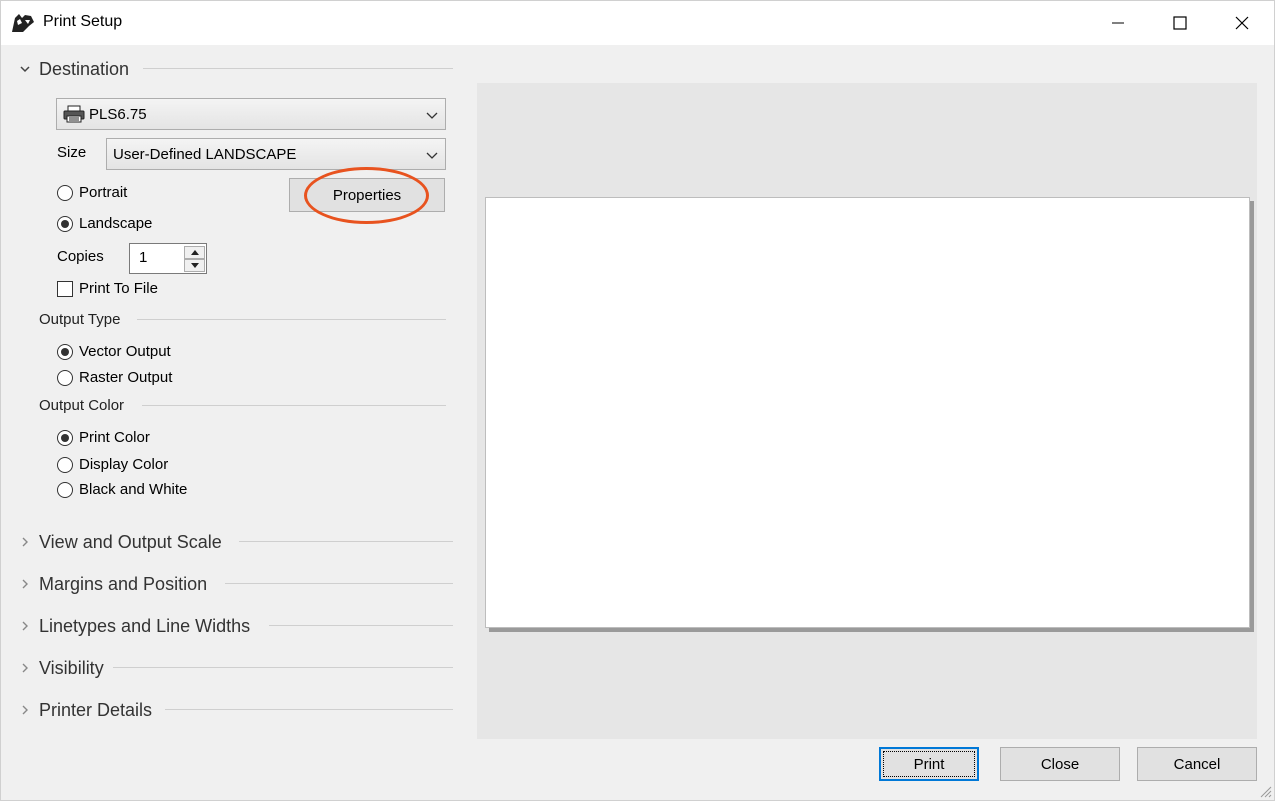 The image size is (1275, 801). What do you see at coordinates (84, 68) in the screenshot?
I see `section-destination-label: Destination` at bounding box center [84, 68].